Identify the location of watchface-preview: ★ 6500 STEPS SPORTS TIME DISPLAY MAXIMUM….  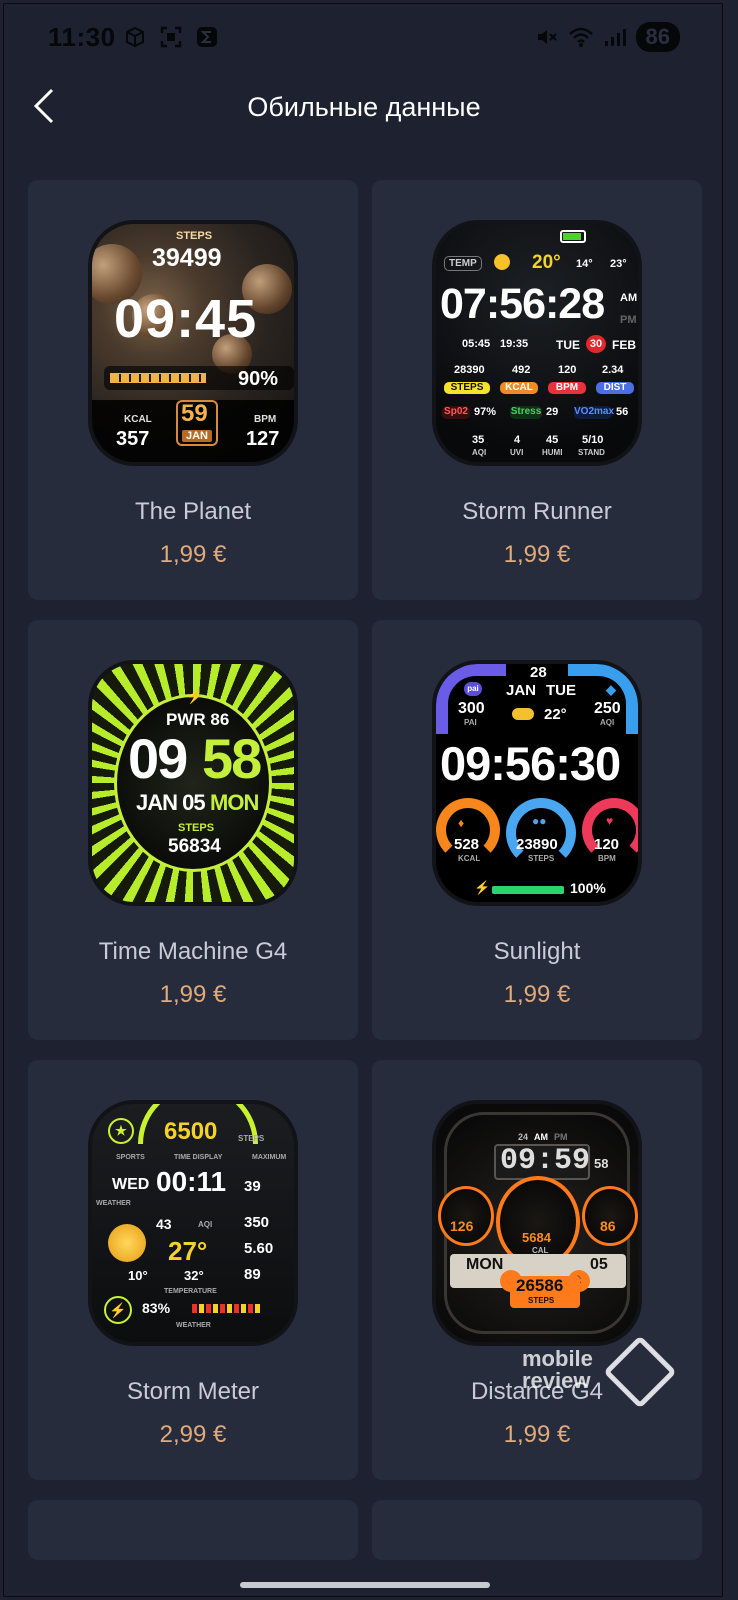
(193, 1223).